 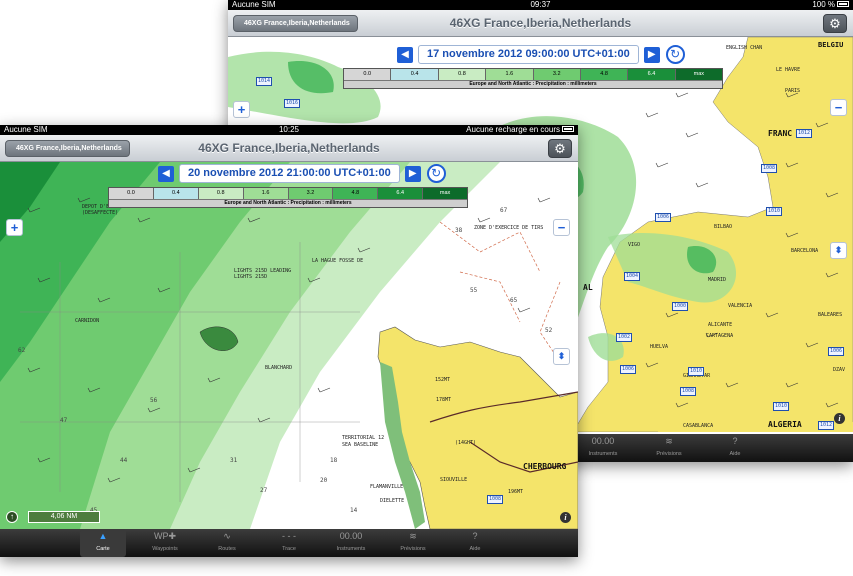 I want to click on svg-text: 52, so click(x=549, y=330).